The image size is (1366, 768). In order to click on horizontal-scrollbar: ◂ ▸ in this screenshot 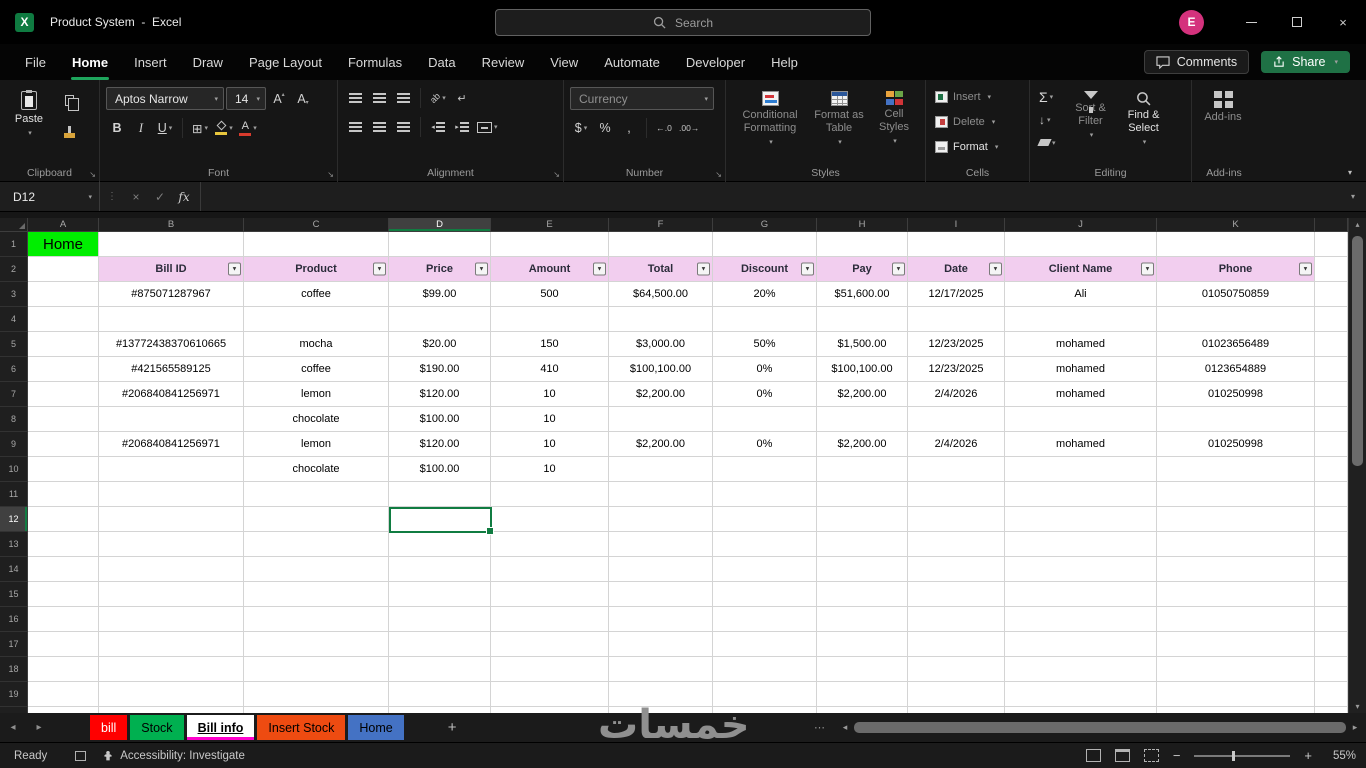, I will do `click(1100, 727)`.